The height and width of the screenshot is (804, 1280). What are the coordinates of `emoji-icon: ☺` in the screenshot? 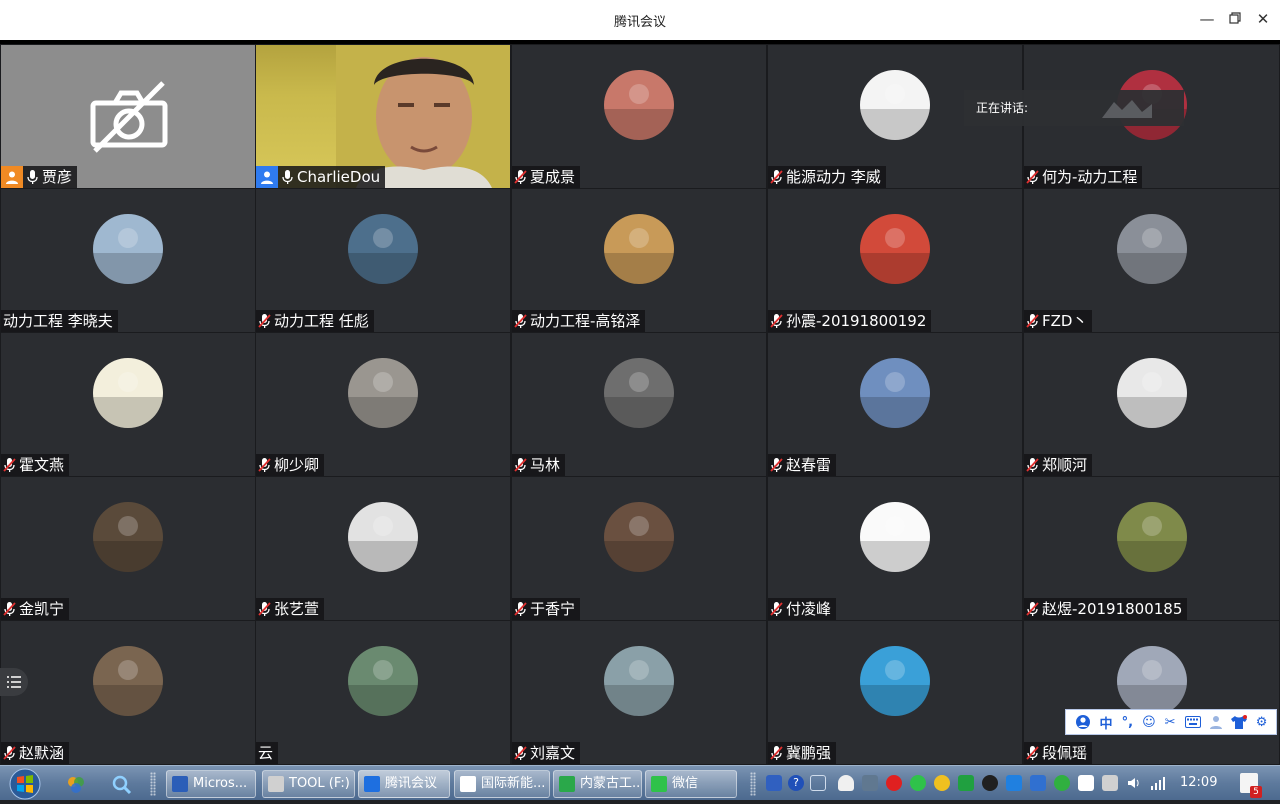 It's located at (1149, 722).